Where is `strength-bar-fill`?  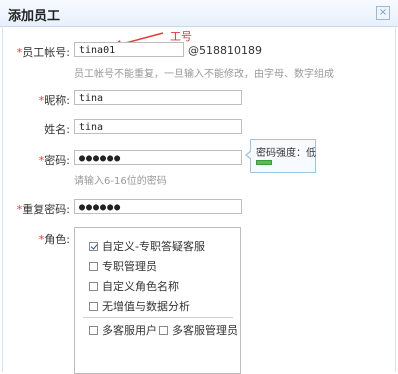 strength-bar-fill is located at coordinates (264, 162).